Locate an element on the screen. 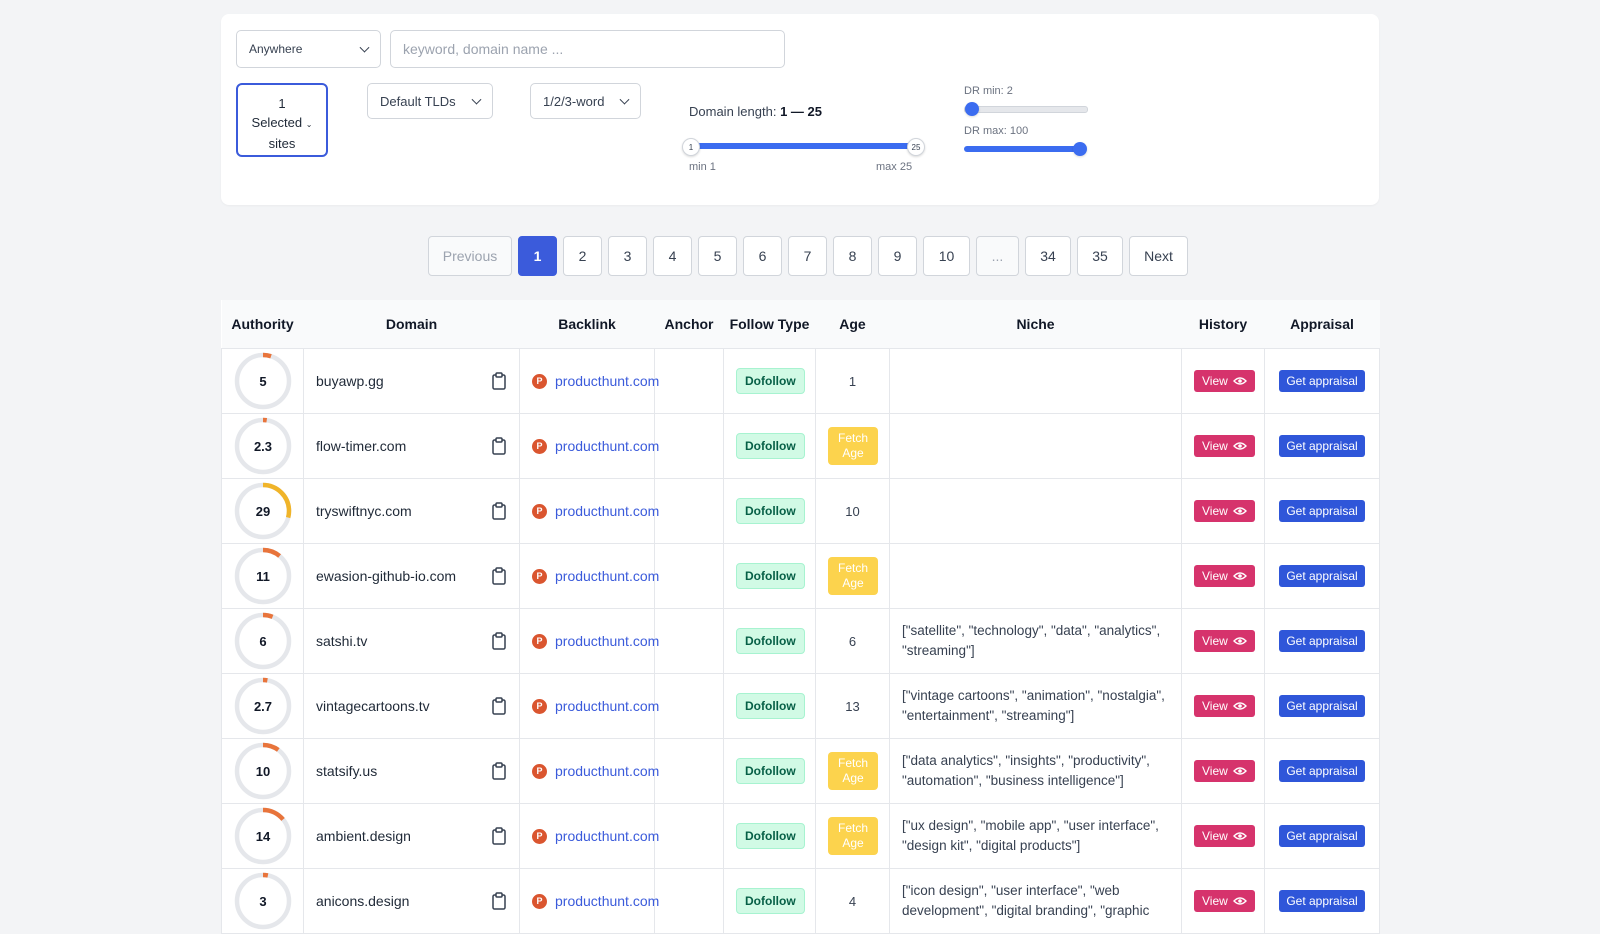  table-row: 5 buyawp.gg P producthunt.com Dofollow 1 is located at coordinates (800, 381).